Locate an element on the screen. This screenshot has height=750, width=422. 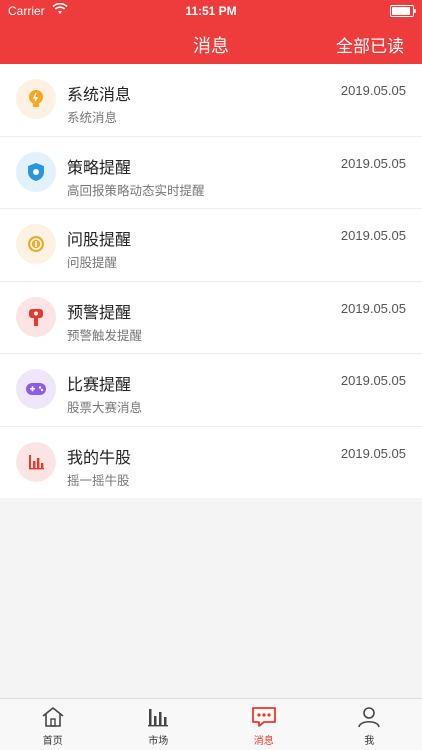
list-item: 预警提醒 预警触发提醒 2019.05.05 is located at coordinates (211, 318).